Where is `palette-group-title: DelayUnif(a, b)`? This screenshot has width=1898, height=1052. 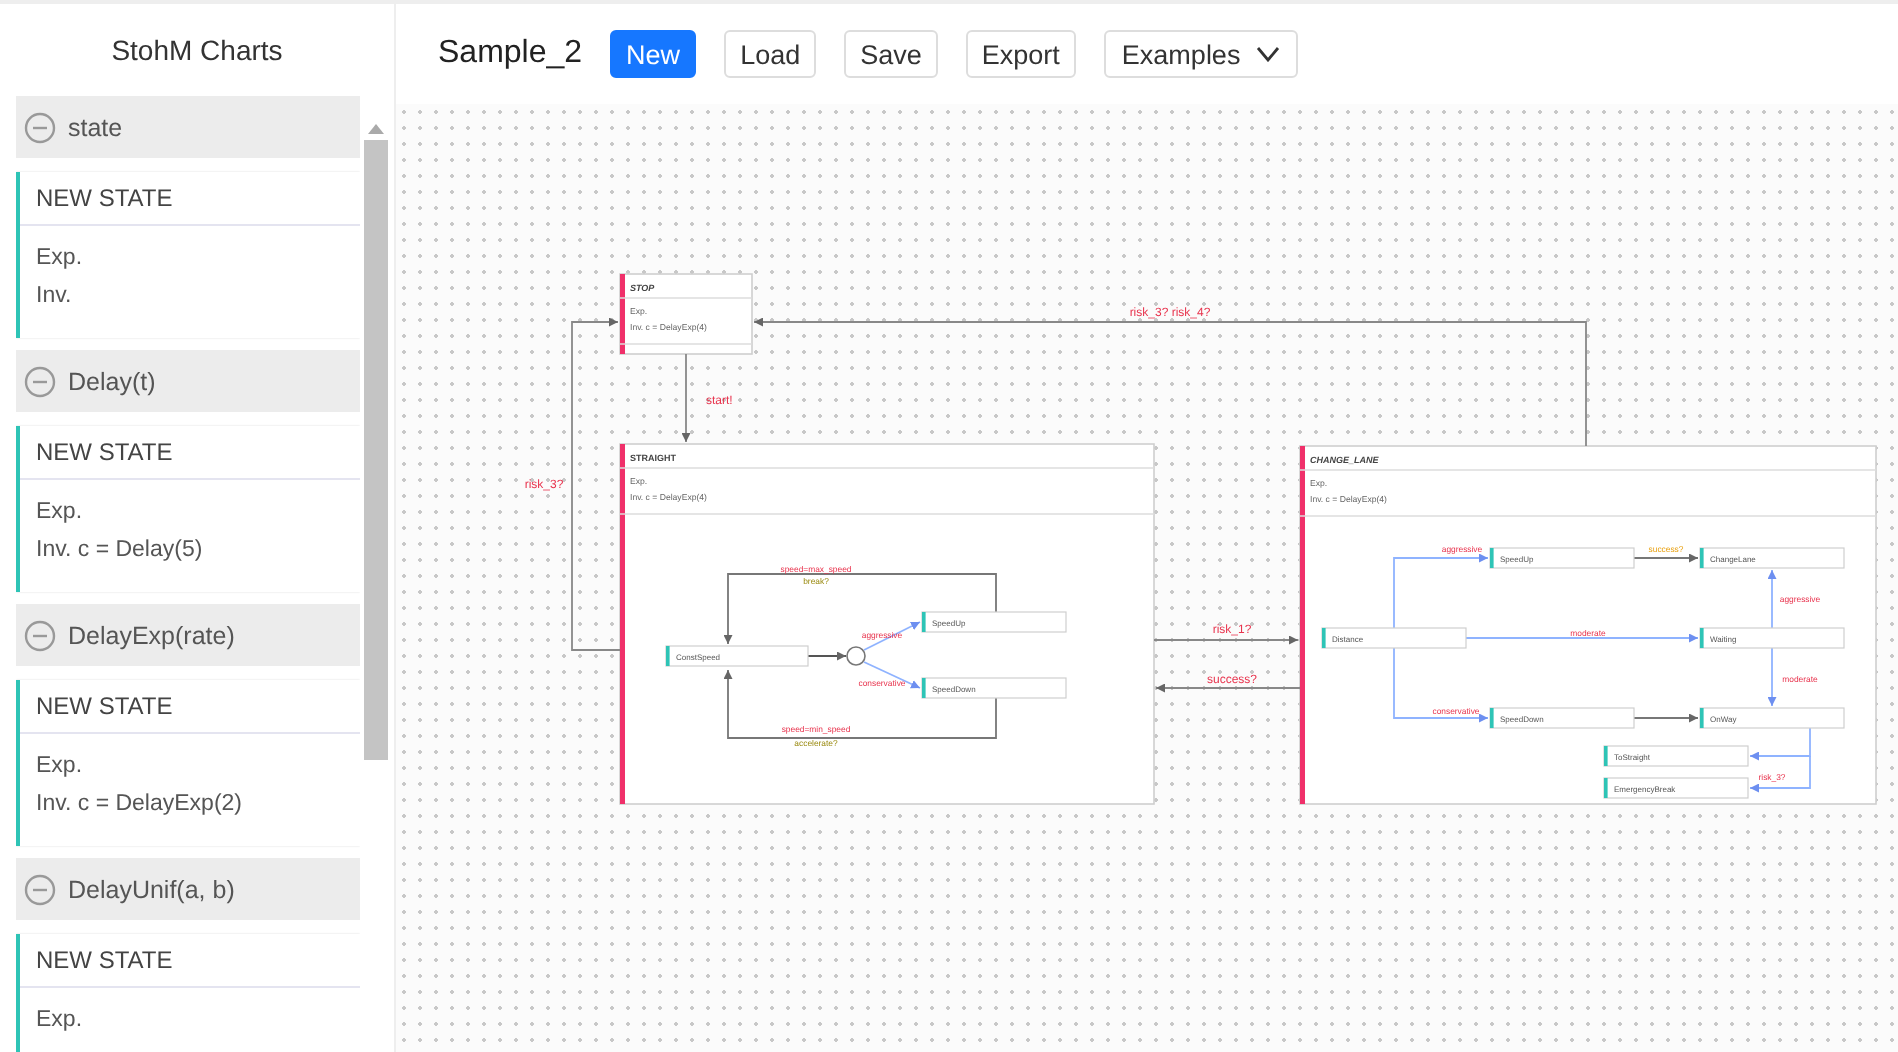 palette-group-title: DelayUnif(a, b) is located at coordinates (151, 889).